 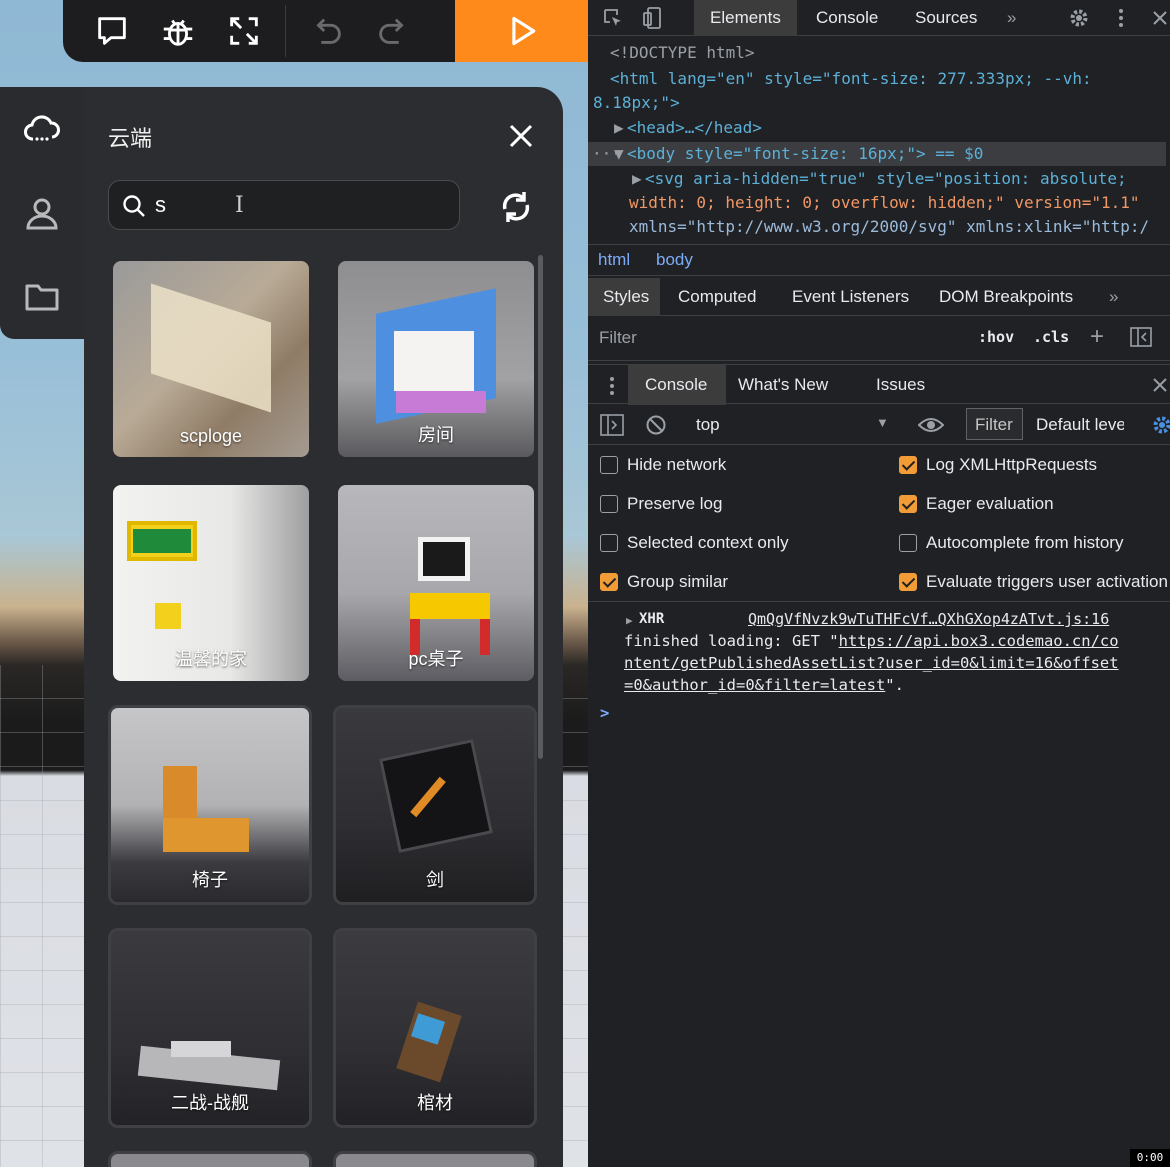 What do you see at coordinates (882, 422) in the screenshot?
I see `chevron-down-icon: ▼` at bounding box center [882, 422].